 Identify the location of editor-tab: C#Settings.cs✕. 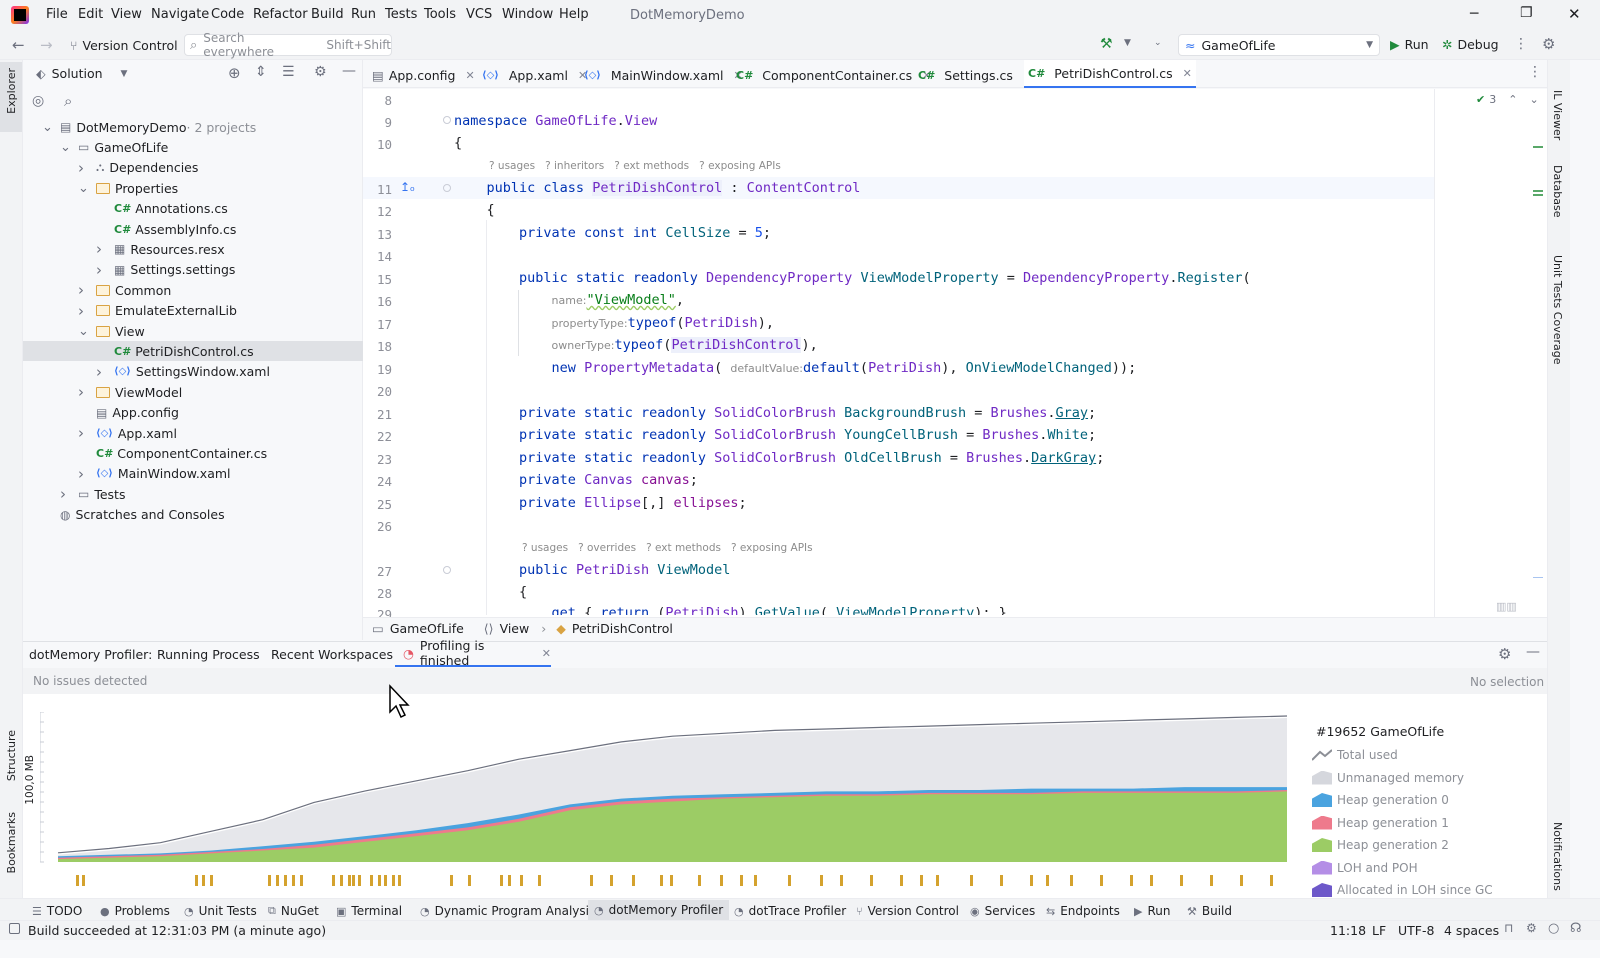
(975, 75).